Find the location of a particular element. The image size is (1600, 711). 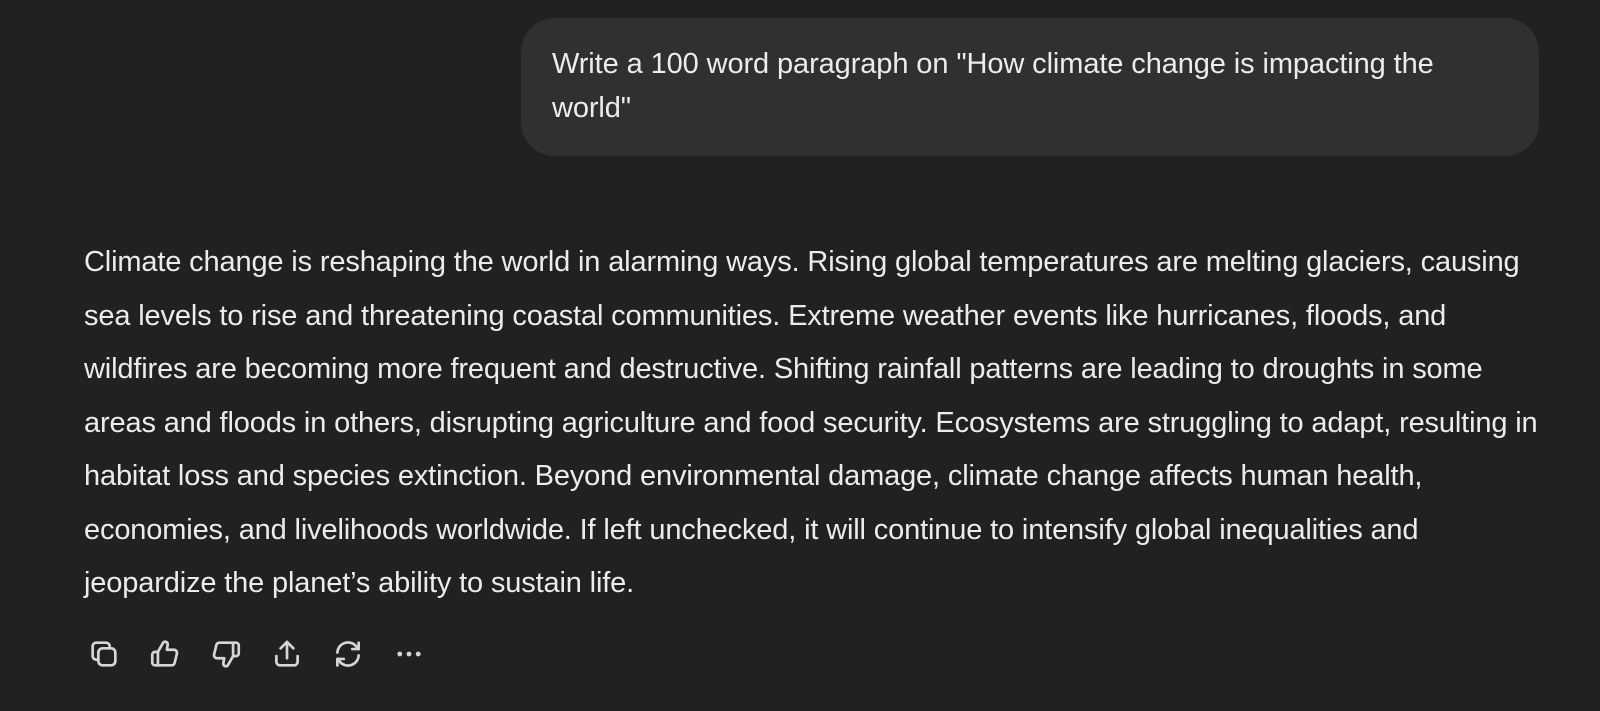

regenerate-button is located at coordinates (348, 654).